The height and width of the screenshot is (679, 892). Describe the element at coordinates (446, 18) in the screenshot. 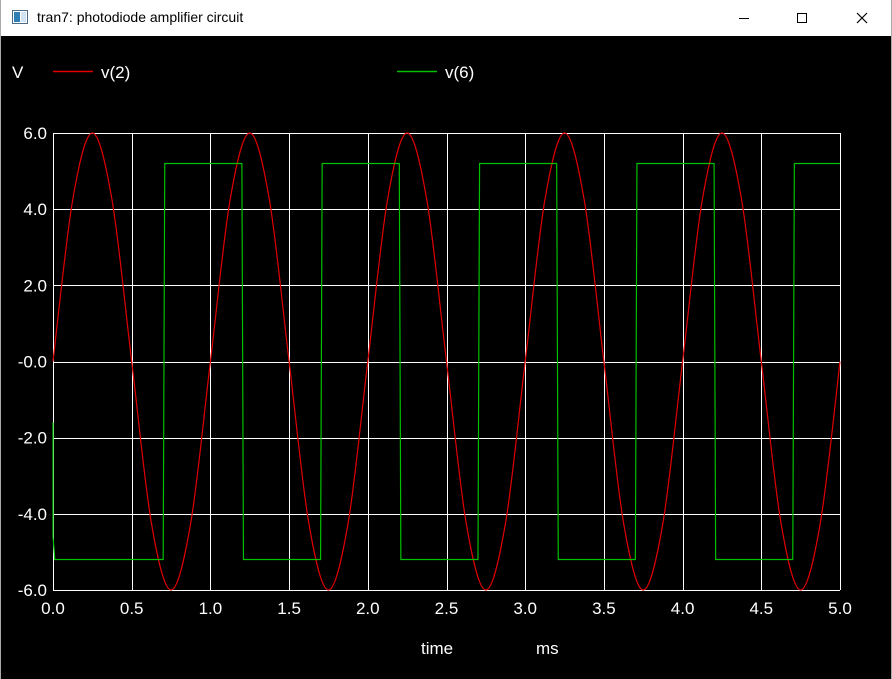

I see `title-bar: tran7: photodiode amplifier circuit` at that location.